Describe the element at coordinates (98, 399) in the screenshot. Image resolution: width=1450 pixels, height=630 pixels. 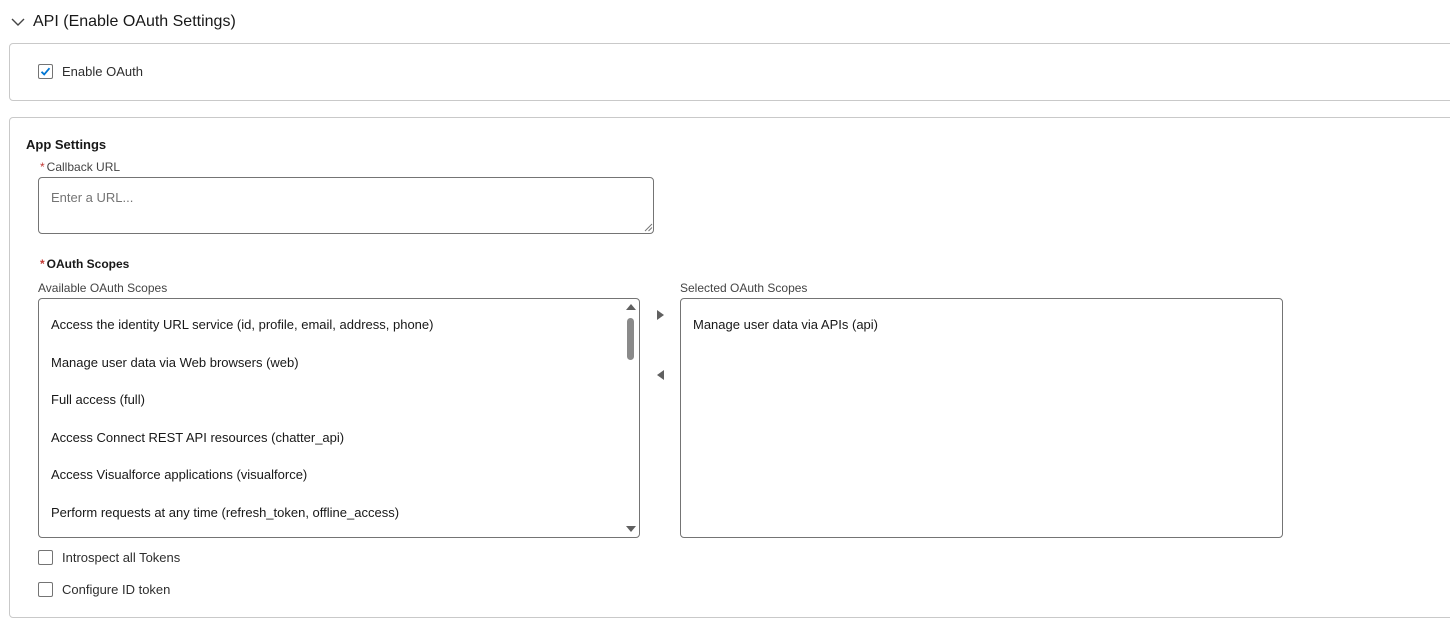
I see `list-item: Full access (full)` at that location.